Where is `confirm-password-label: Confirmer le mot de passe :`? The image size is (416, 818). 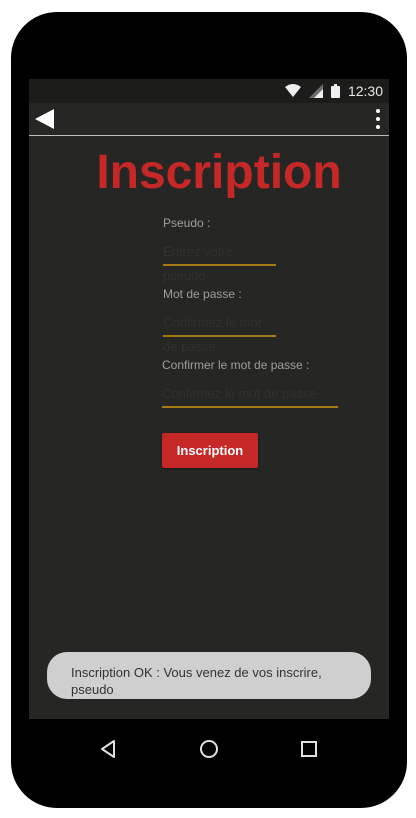
confirm-password-label: Confirmer le mot de passe : is located at coordinates (236, 365).